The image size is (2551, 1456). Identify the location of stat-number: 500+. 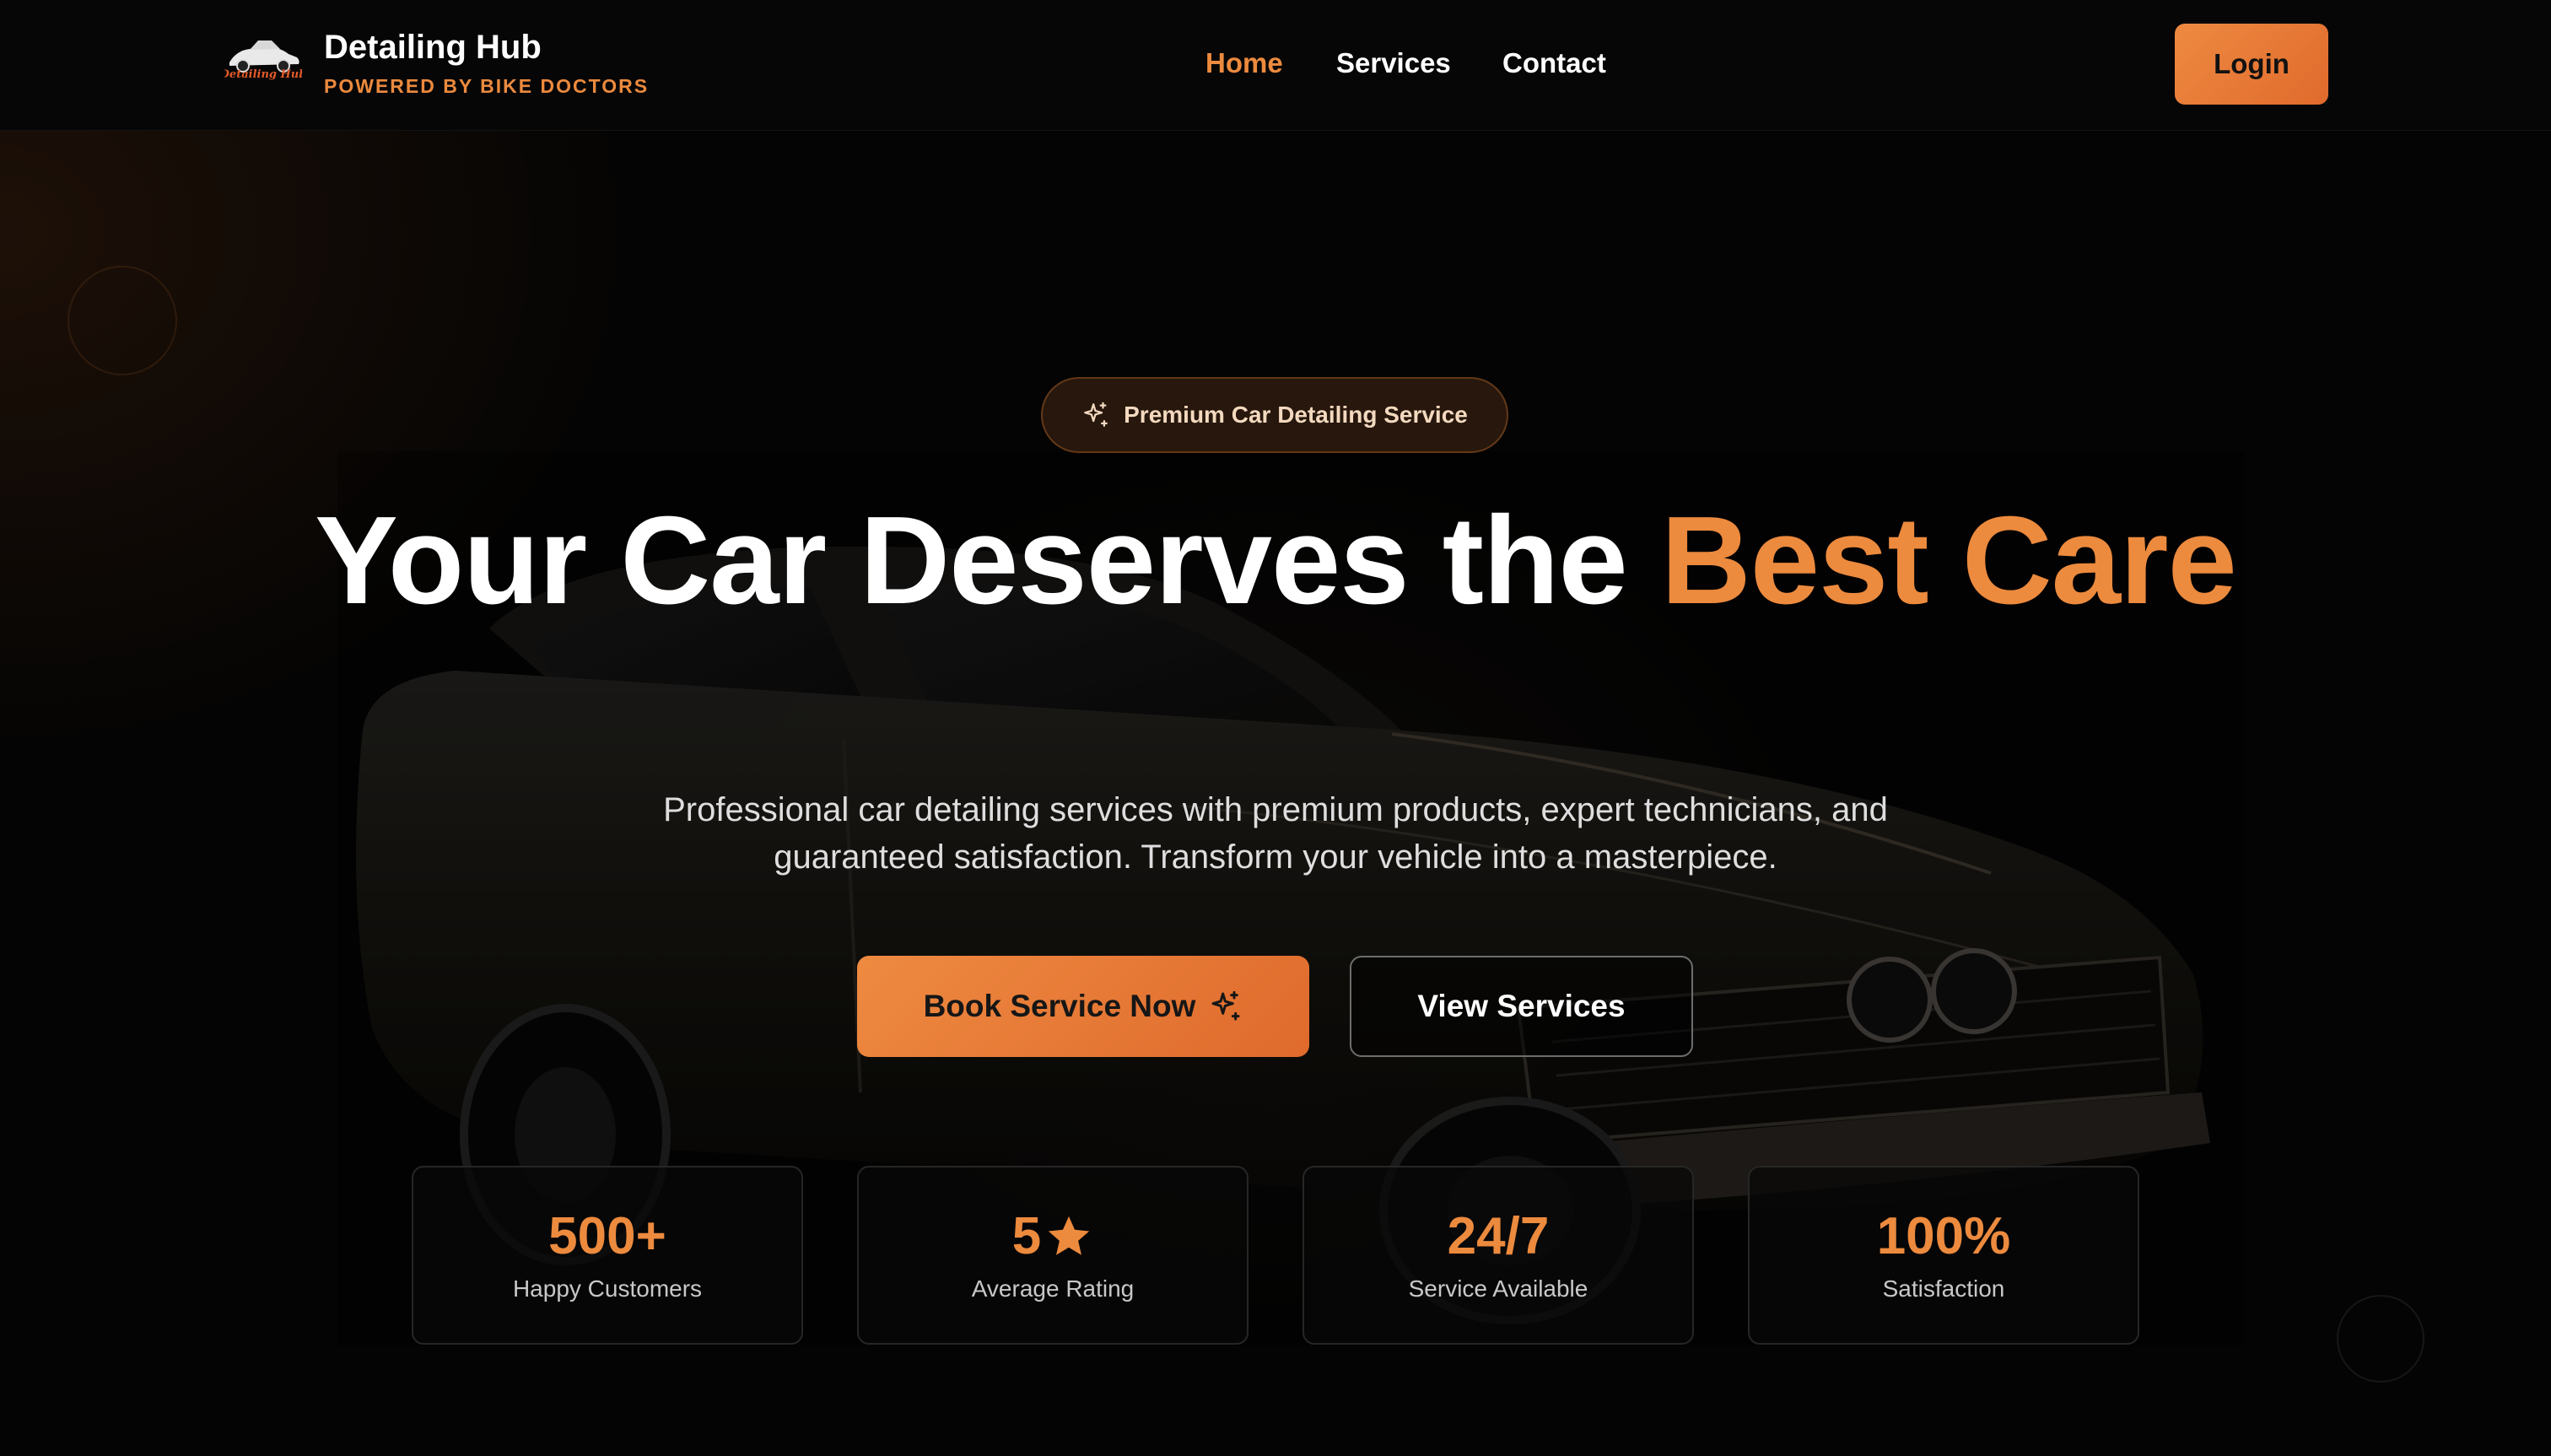
(607, 1236).